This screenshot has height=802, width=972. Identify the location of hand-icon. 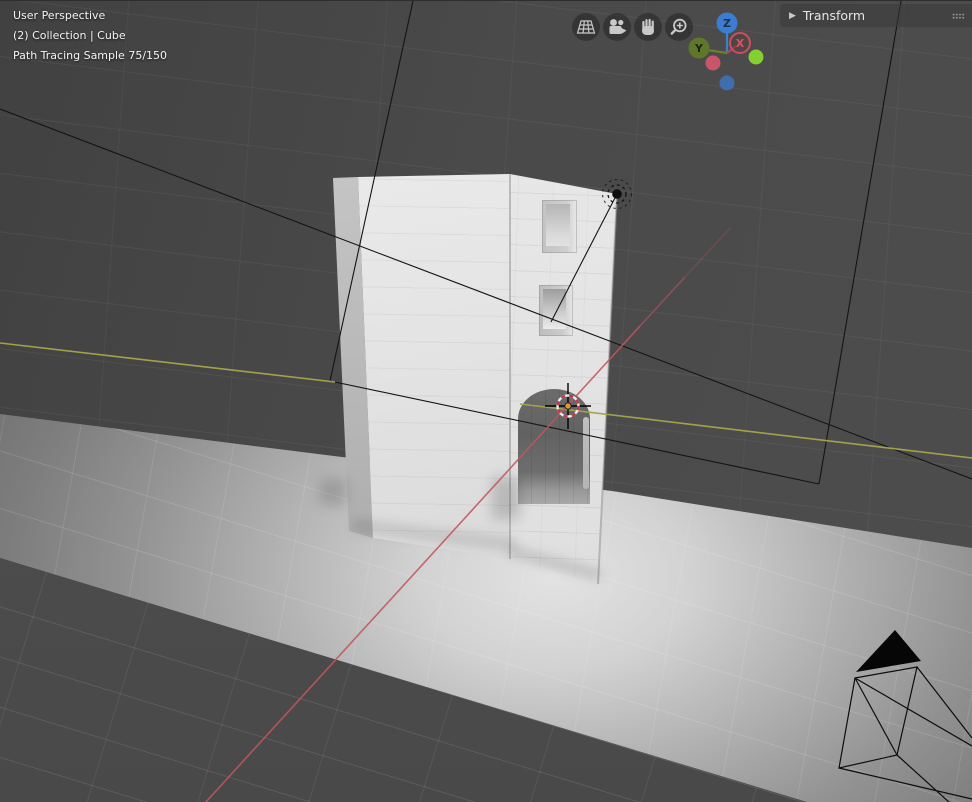
(648, 26).